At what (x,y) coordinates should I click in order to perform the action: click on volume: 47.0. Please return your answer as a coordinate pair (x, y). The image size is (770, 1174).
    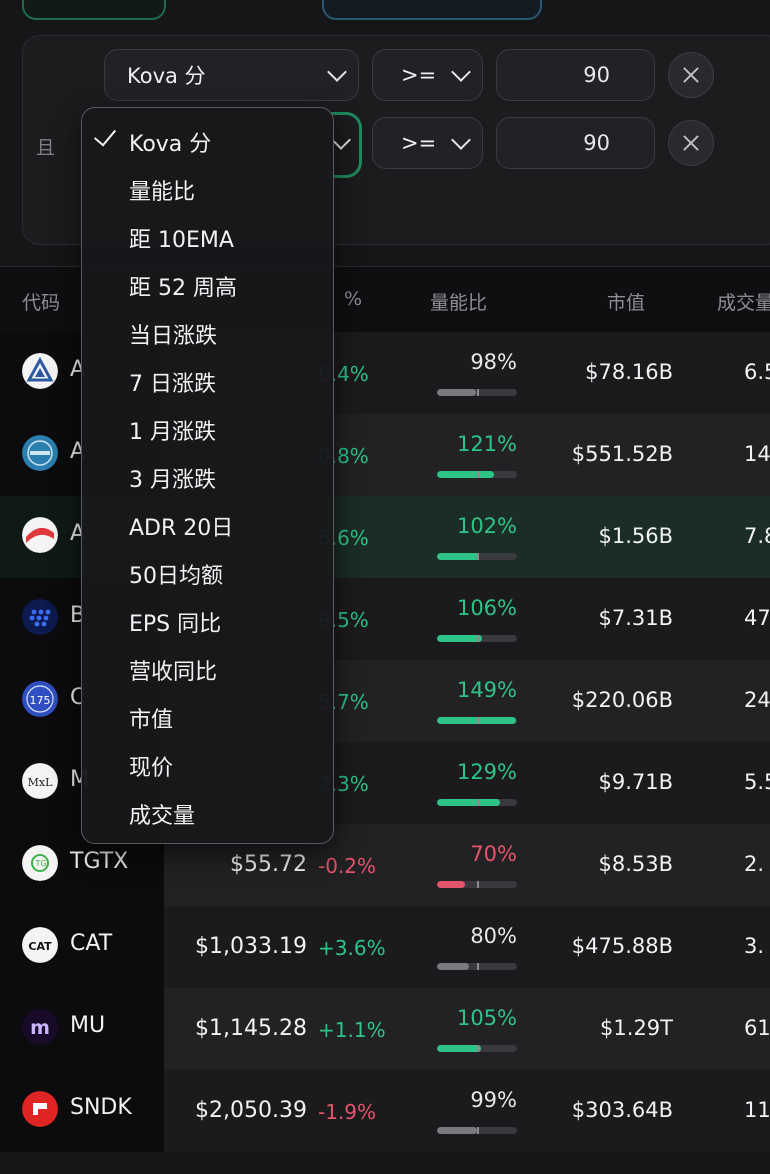
    Looking at the image, I should click on (757, 618).